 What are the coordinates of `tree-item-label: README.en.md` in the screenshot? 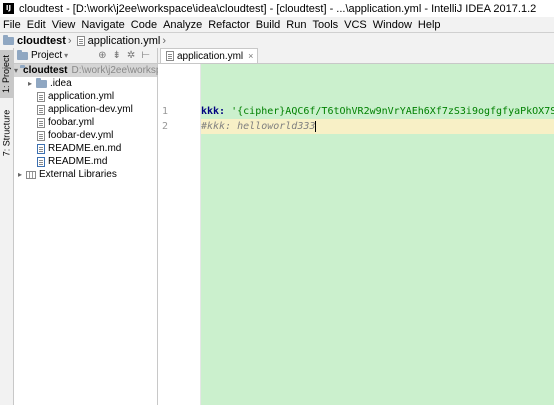 It's located at (85, 148).